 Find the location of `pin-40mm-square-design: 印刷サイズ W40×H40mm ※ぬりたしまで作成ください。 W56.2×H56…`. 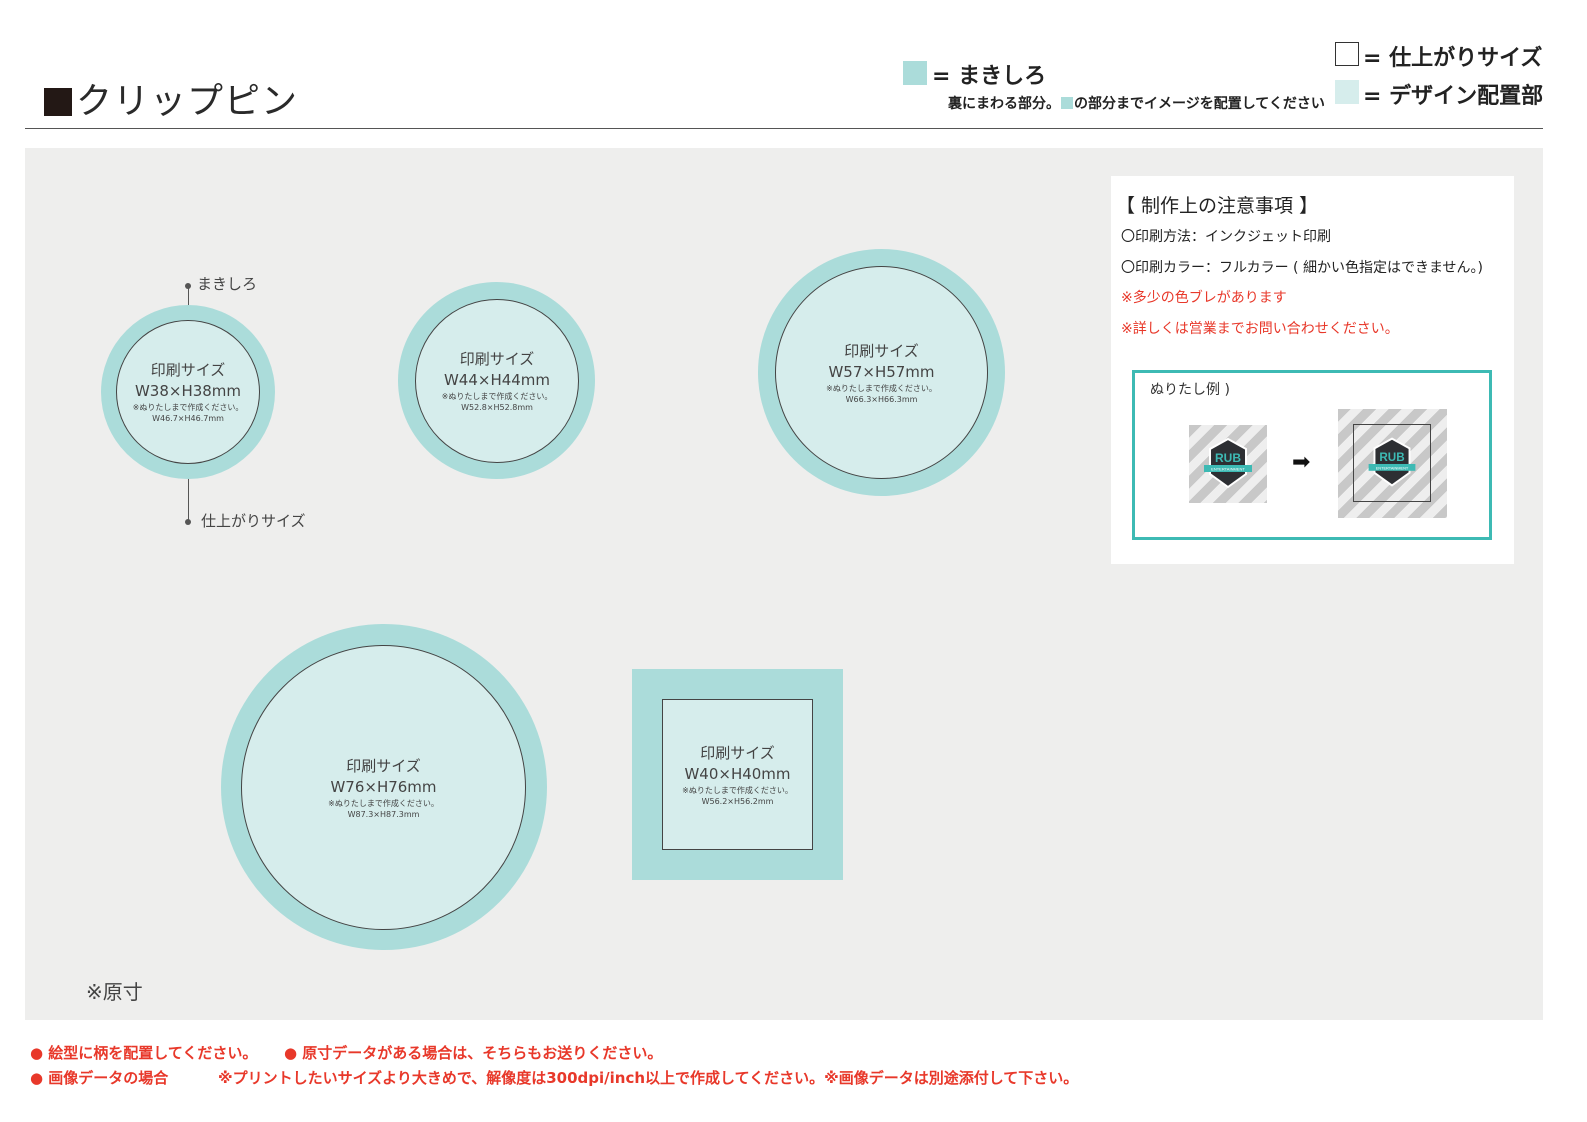

pin-40mm-square-design: 印刷サイズ W40×H40mm ※ぬりたしまで作成ください。 W56.2×H56… is located at coordinates (737, 774).